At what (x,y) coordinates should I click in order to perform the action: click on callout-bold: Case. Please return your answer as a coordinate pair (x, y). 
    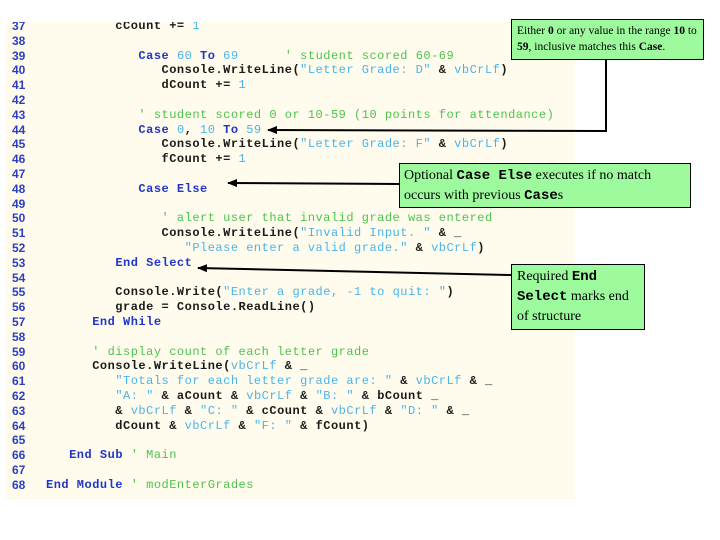
    Looking at the image, I should click on (650, 47).